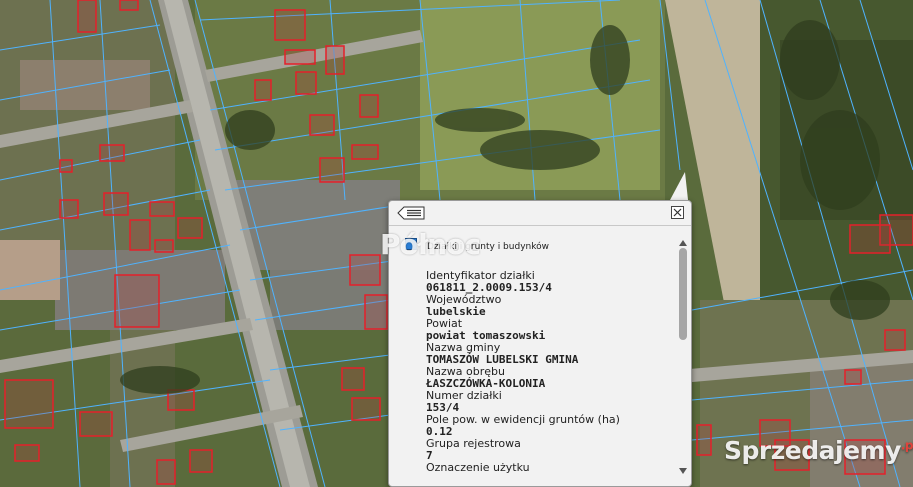 The width and height of the screenshot is (913, 487). I want to click on scroll-down-icon, so click(683, 471).